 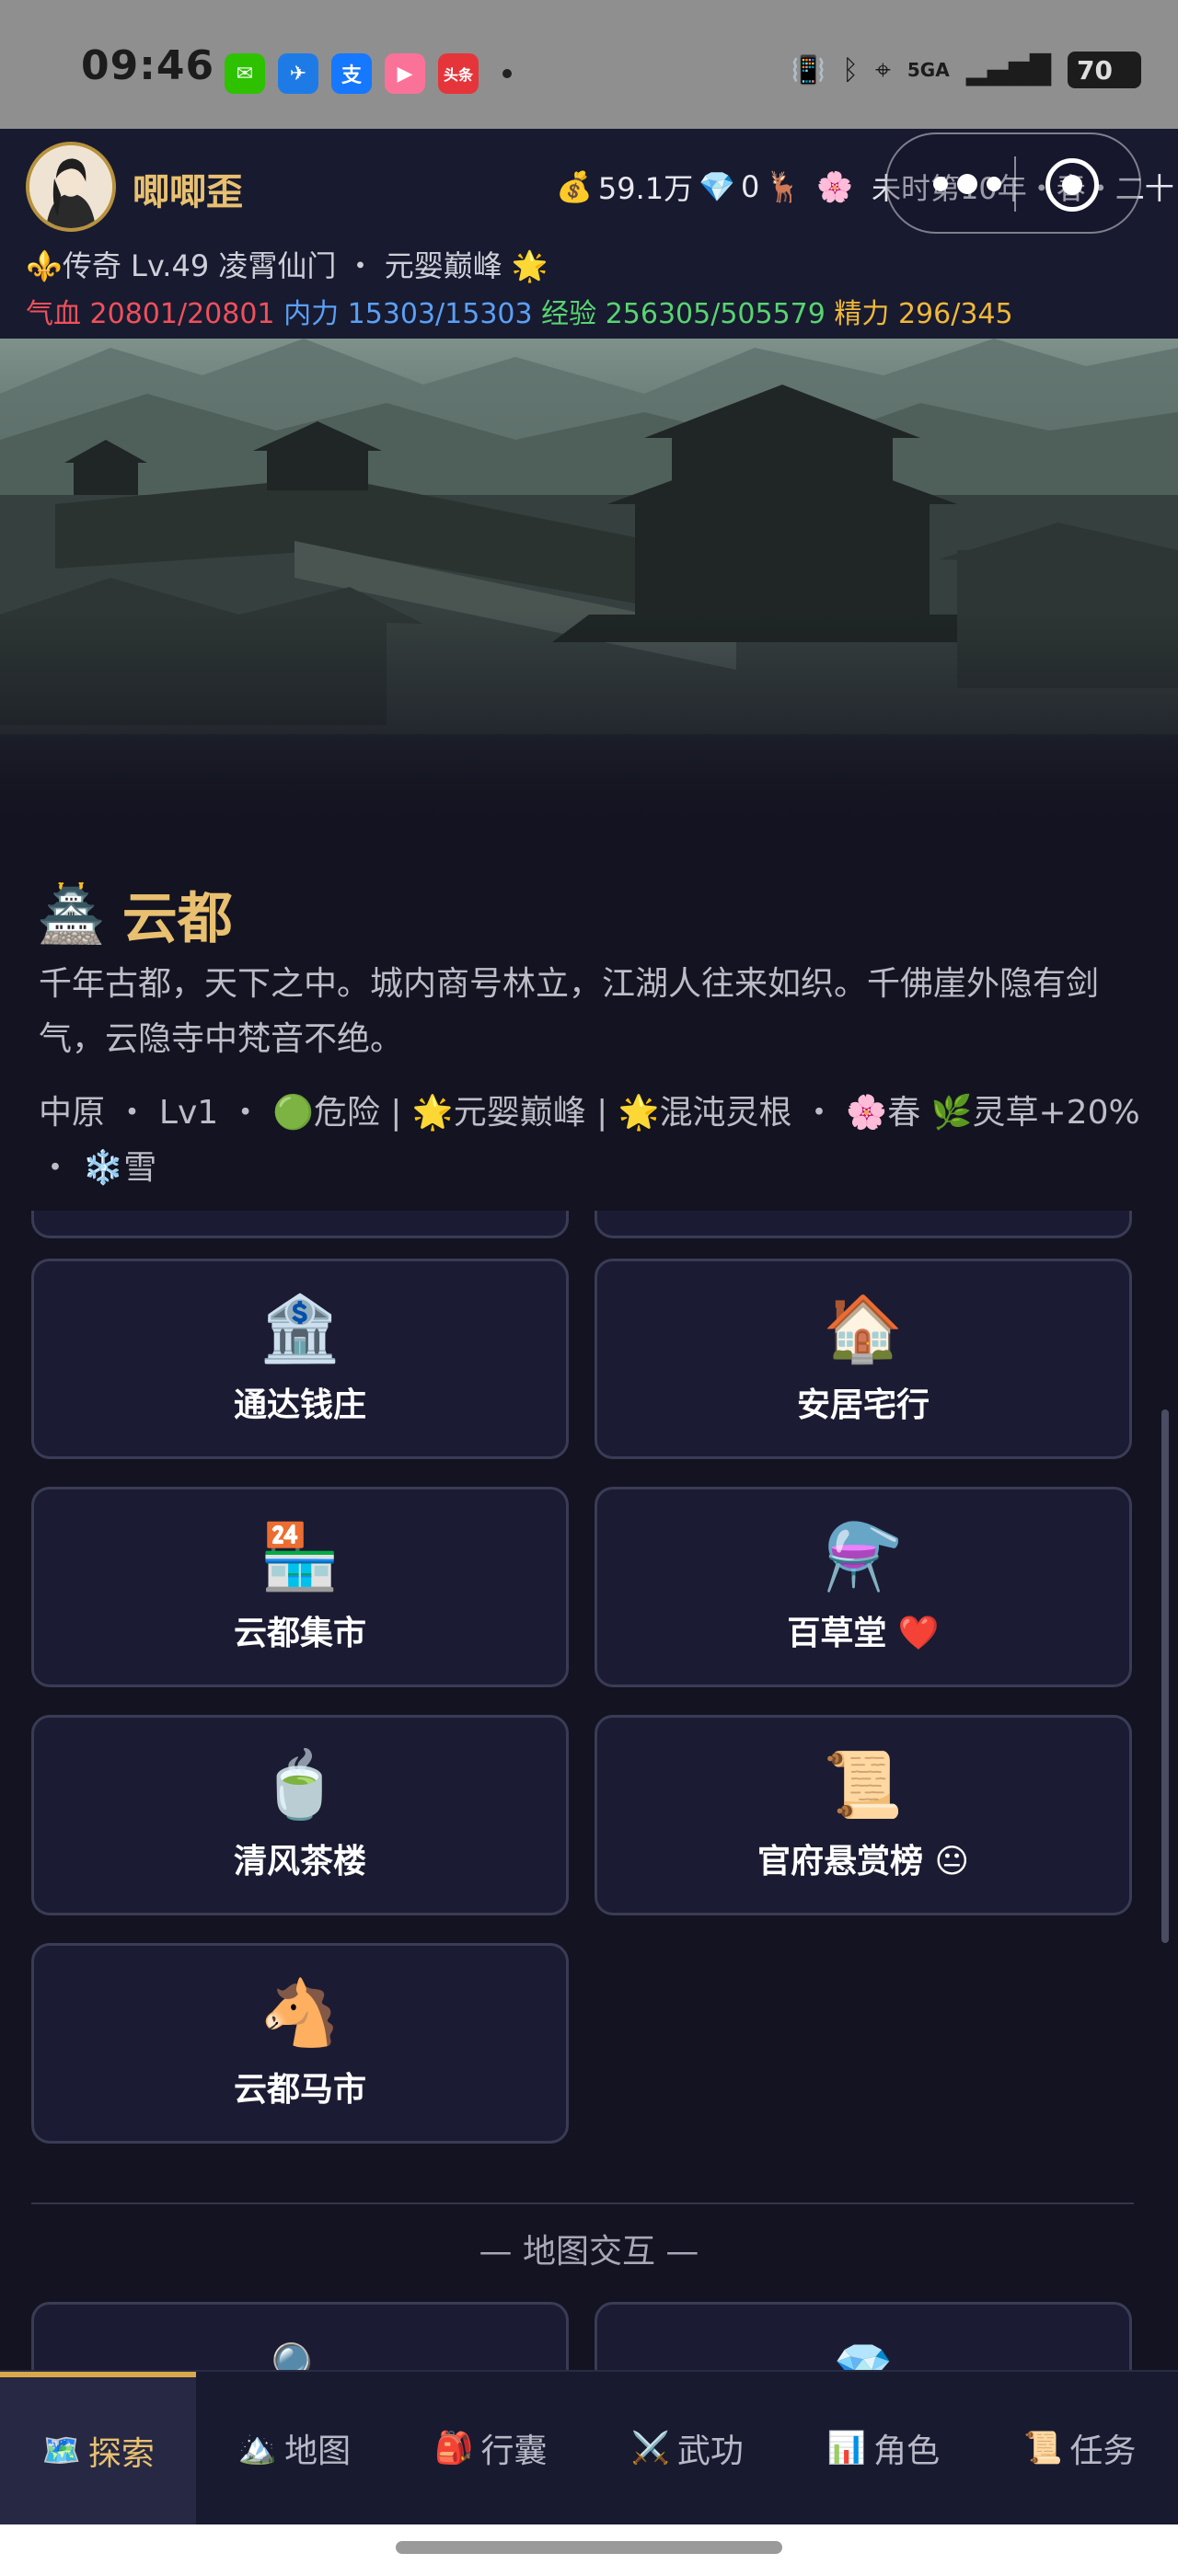 I want to click on bar-chart-icon: 📊, so click(x=847, y=2448).